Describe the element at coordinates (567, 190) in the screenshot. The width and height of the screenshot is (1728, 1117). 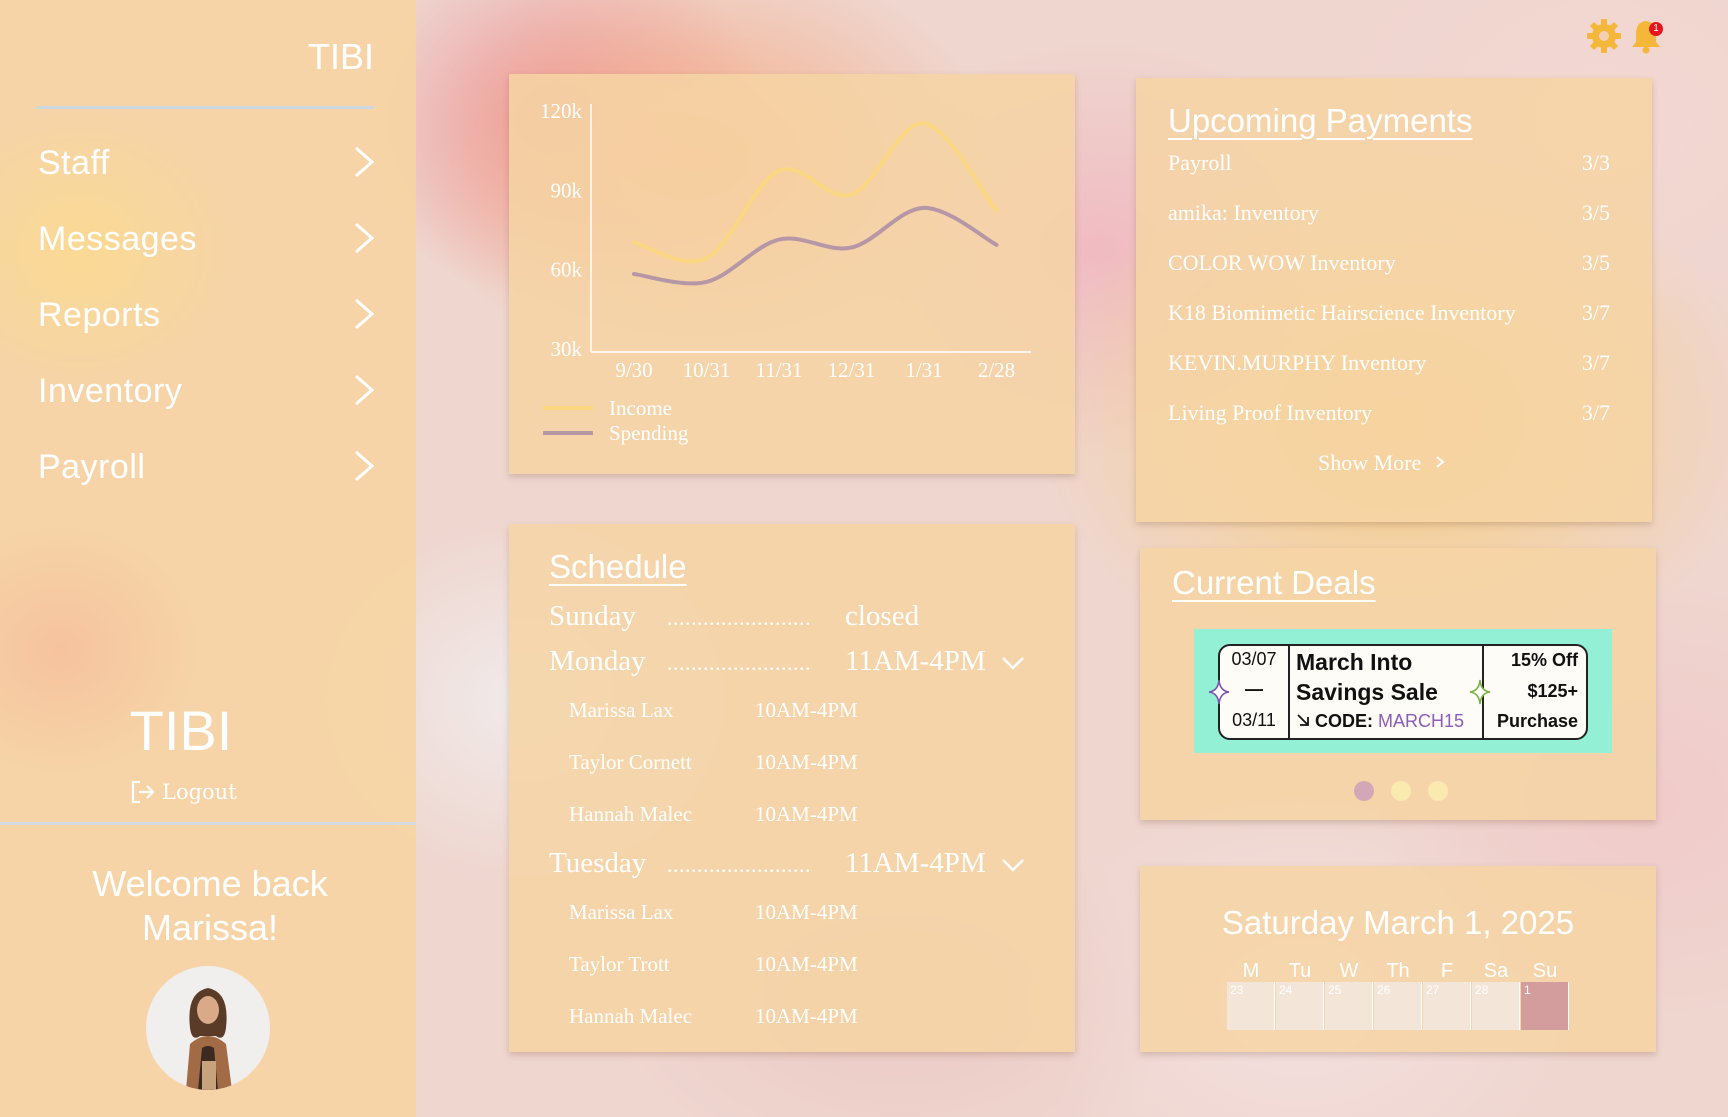
I see `y-tick-label: 90k` at that location.